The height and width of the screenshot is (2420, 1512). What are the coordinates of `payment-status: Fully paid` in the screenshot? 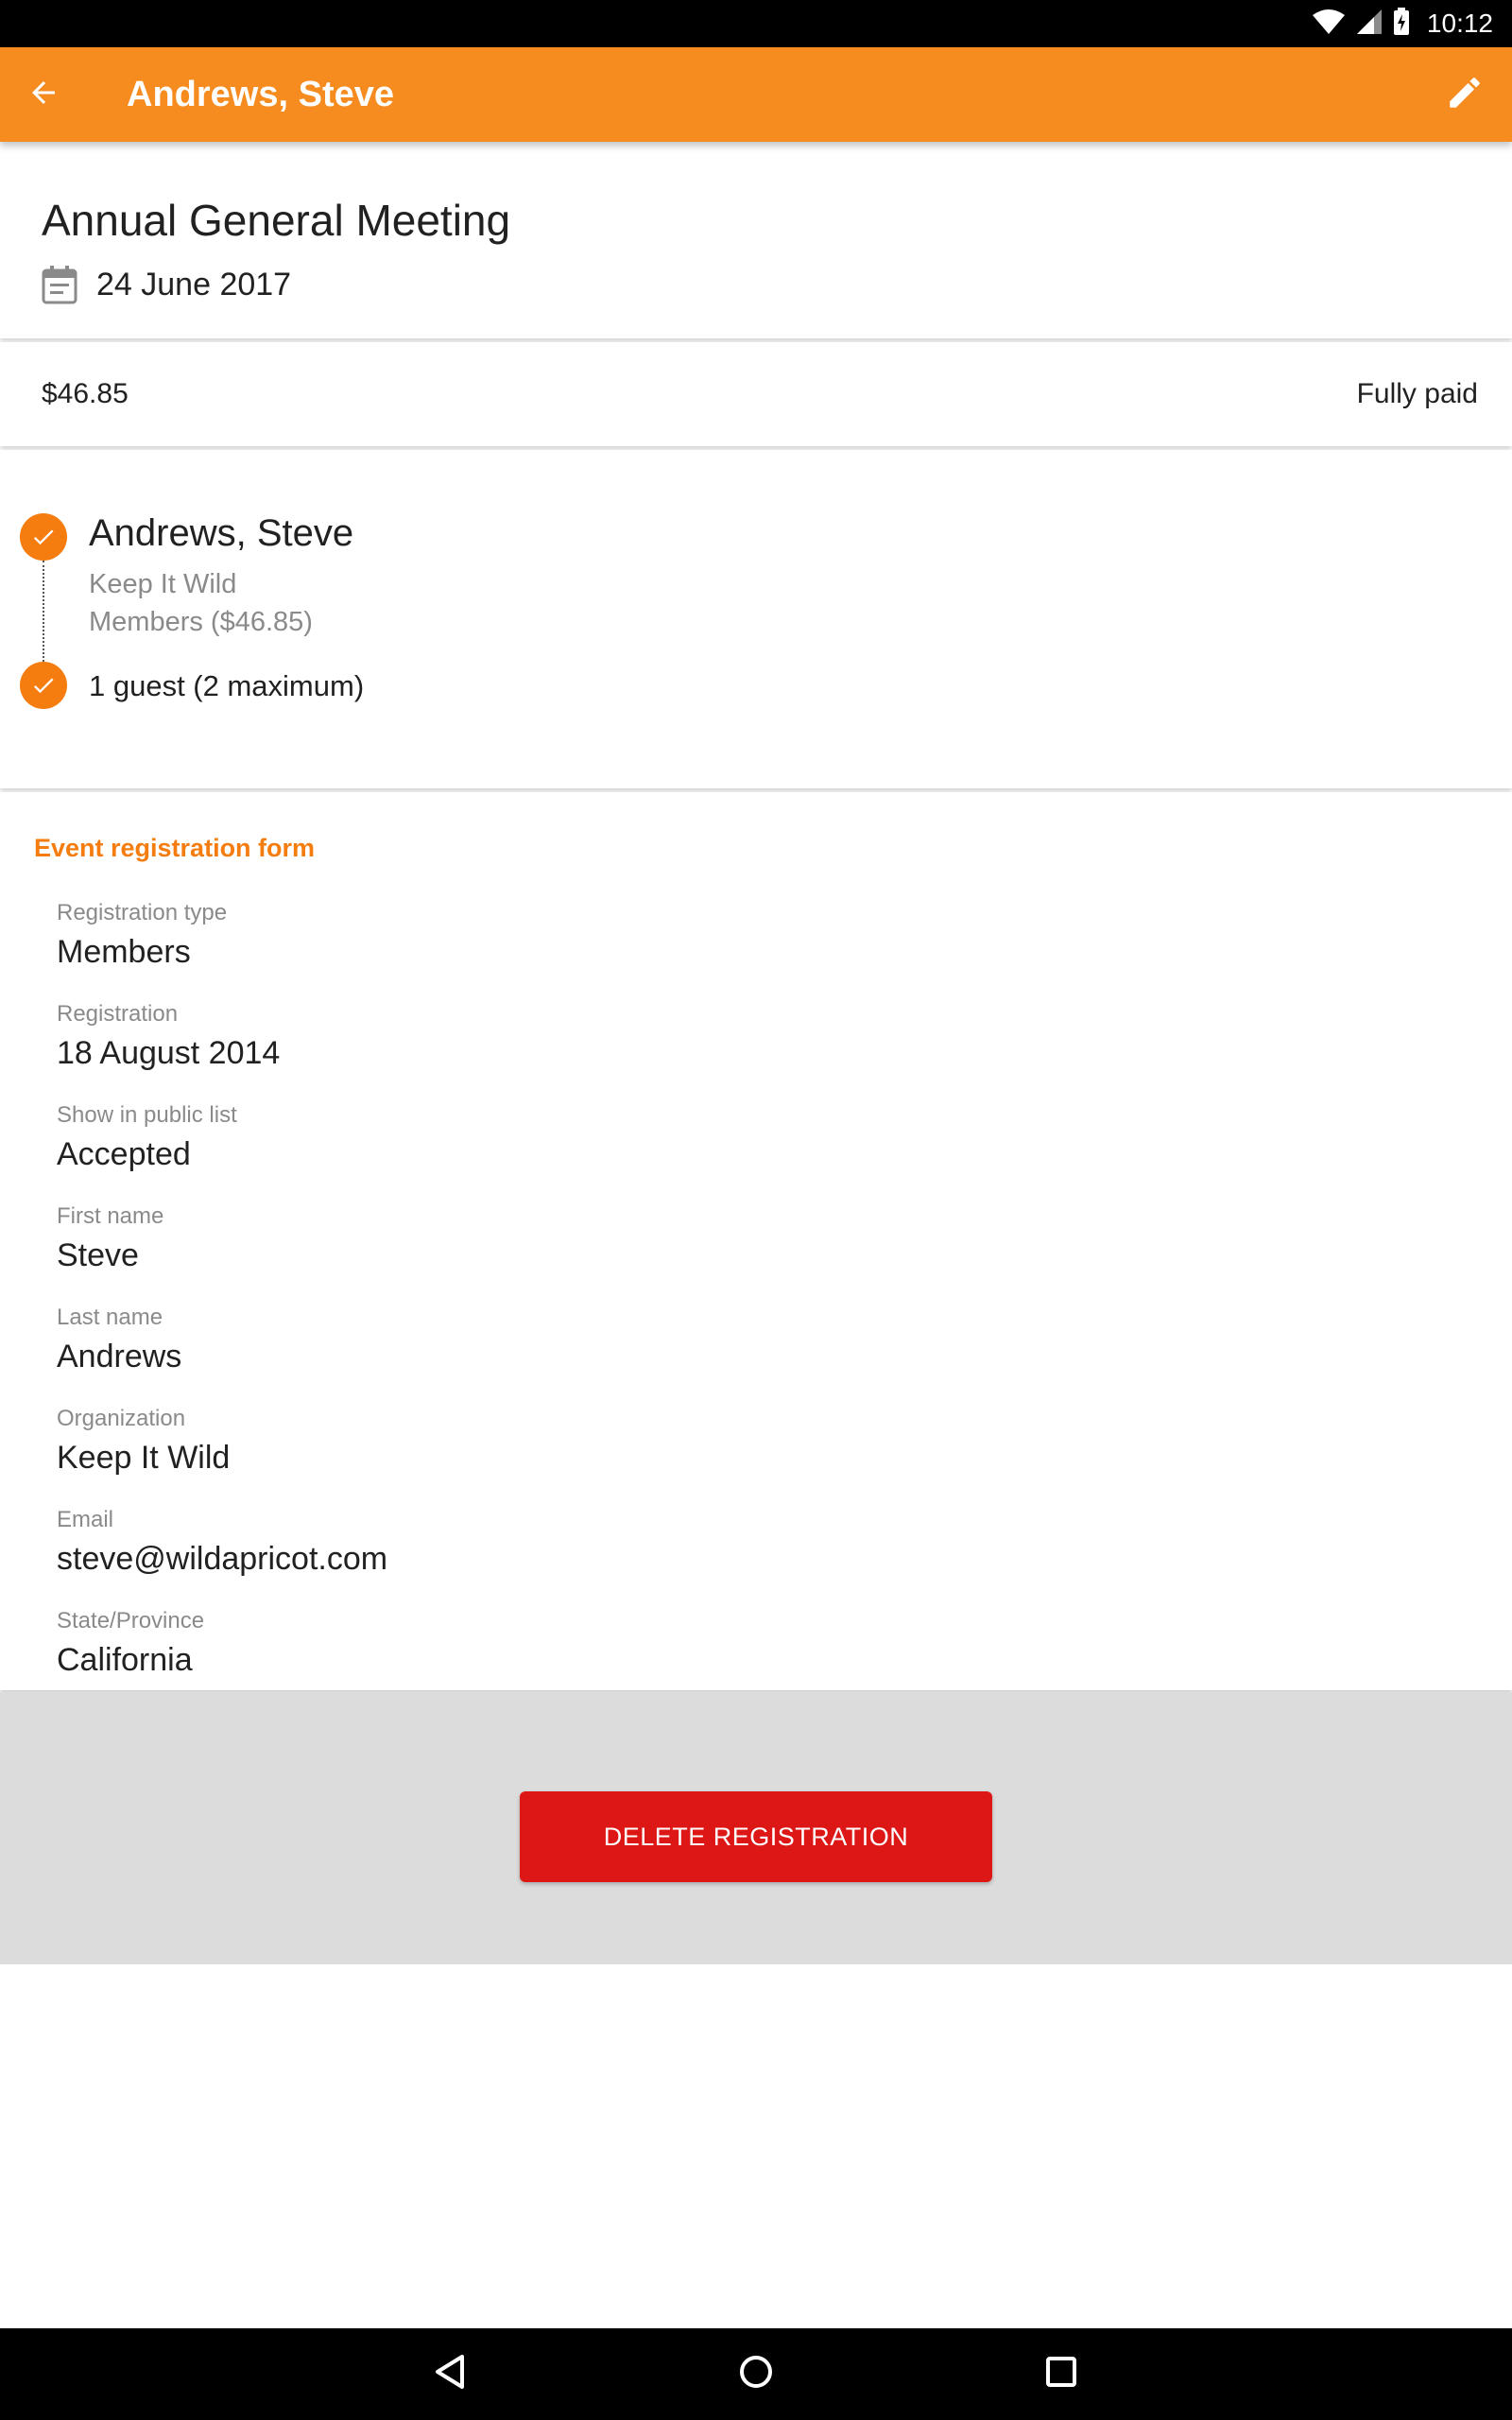 It's located at (1417, 393).